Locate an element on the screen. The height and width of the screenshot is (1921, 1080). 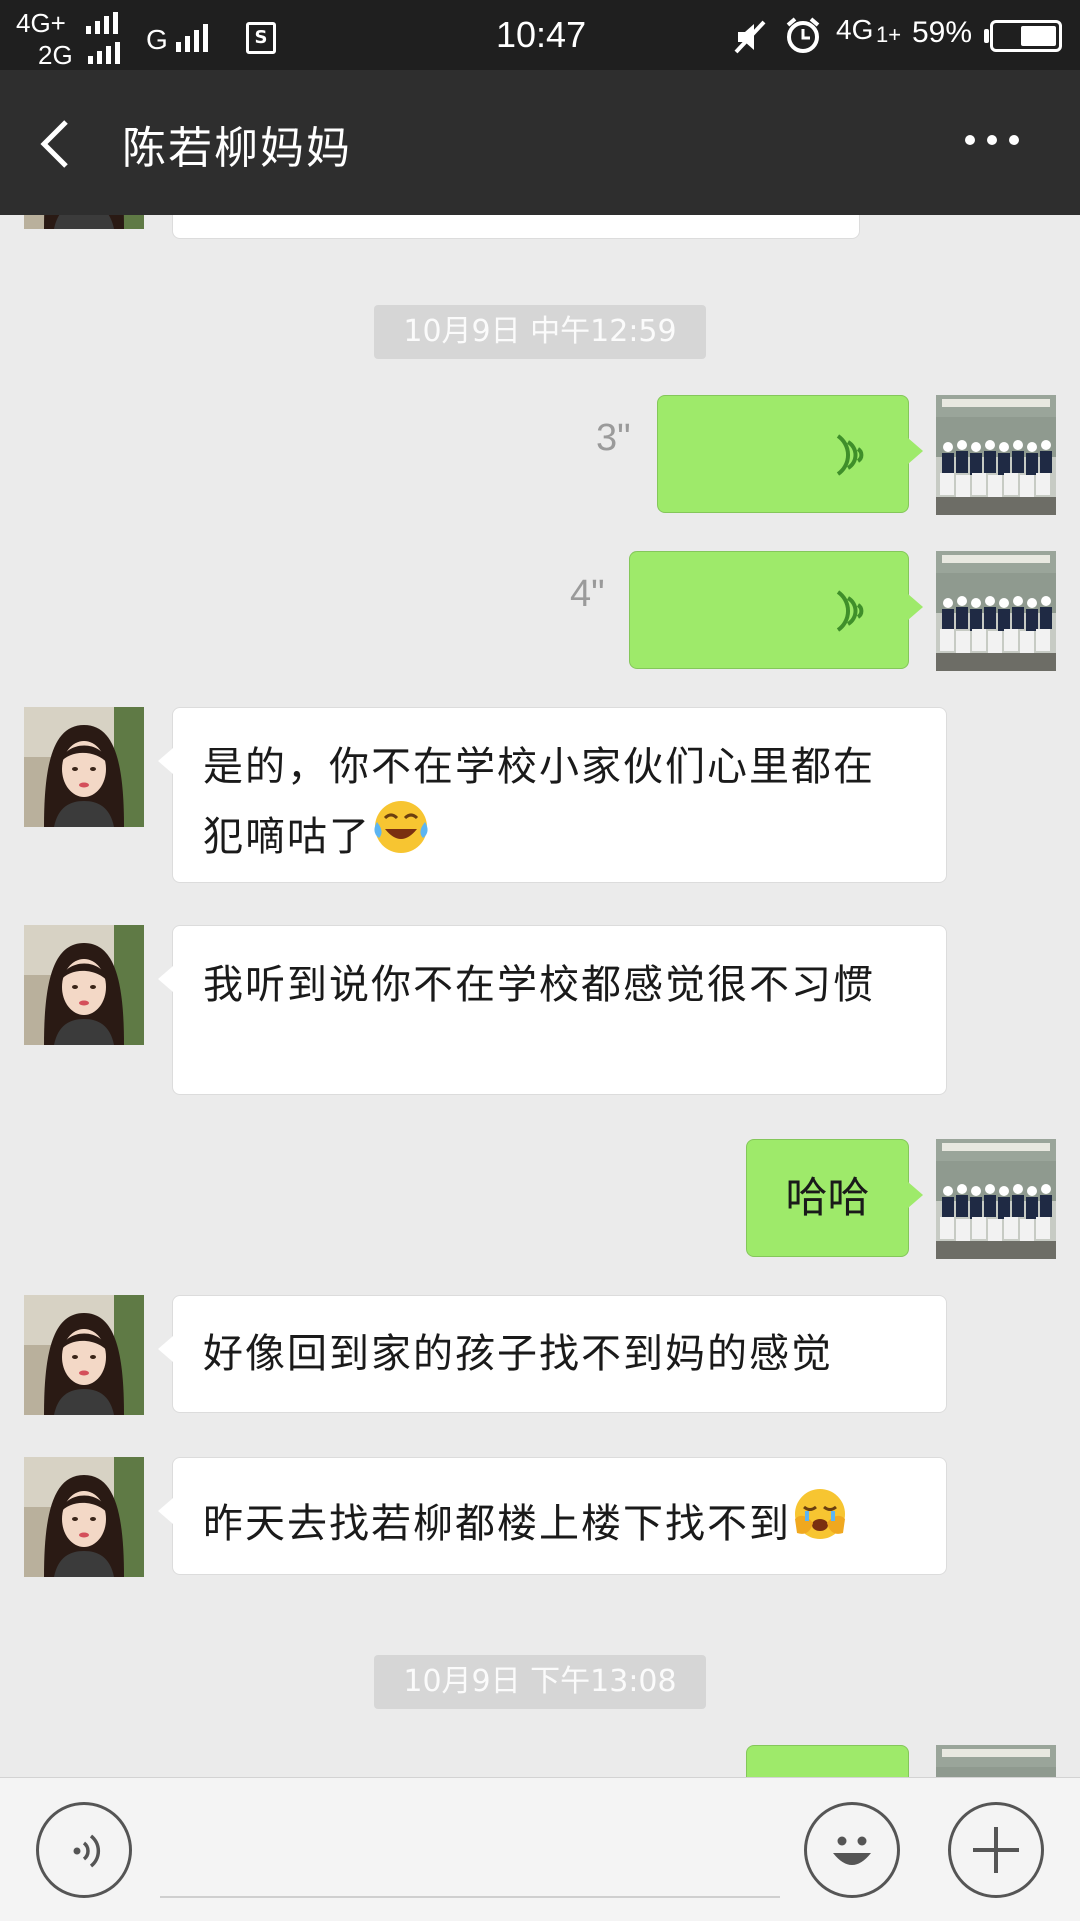
message-text: 是的，你不在学校小家伙们心里都在犯嘀咕了 is located at coordinates (539, 802).